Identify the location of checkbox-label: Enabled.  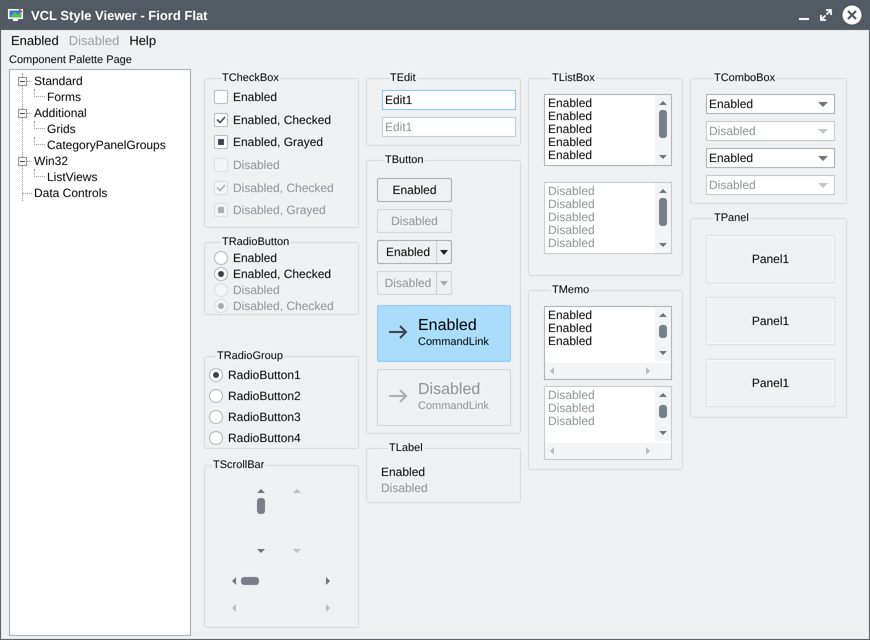
(255, 97).